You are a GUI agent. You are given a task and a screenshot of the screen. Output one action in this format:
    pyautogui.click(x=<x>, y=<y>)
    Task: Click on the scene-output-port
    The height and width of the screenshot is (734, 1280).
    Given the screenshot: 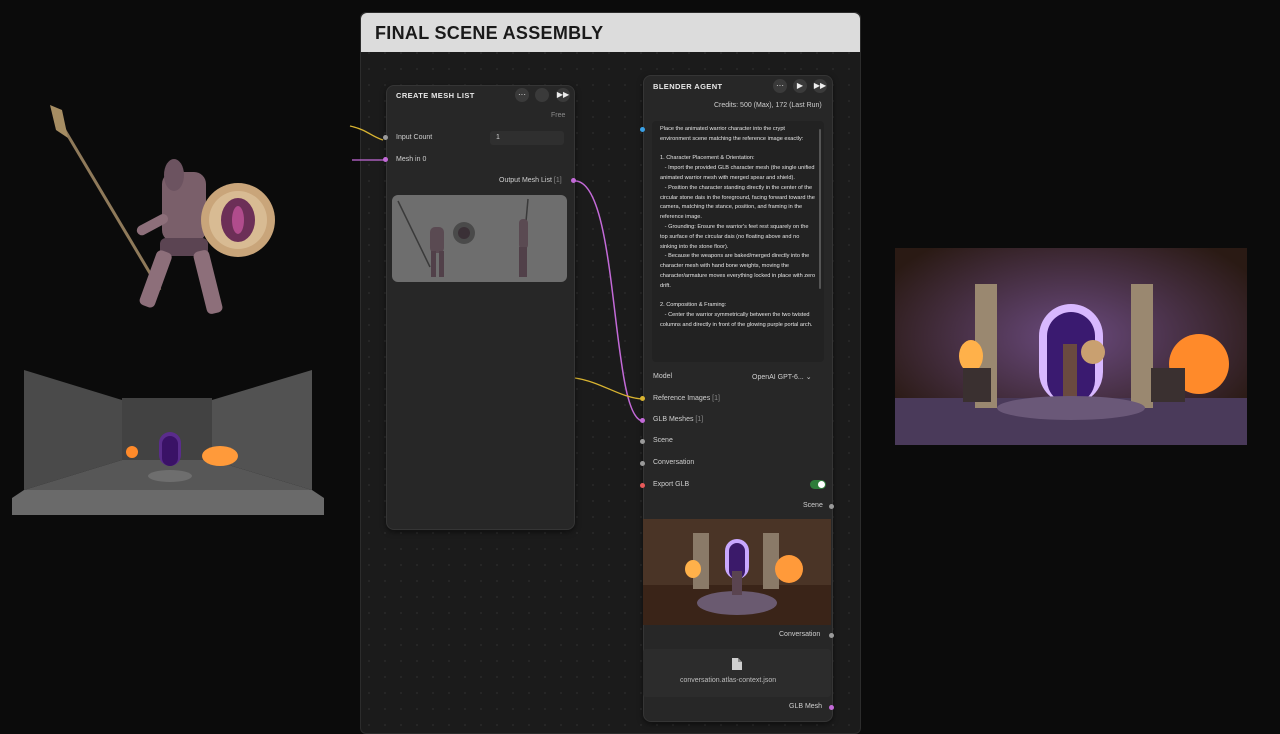 What is the action you would take?
    pyautogui.click(x=831, y=506)
    